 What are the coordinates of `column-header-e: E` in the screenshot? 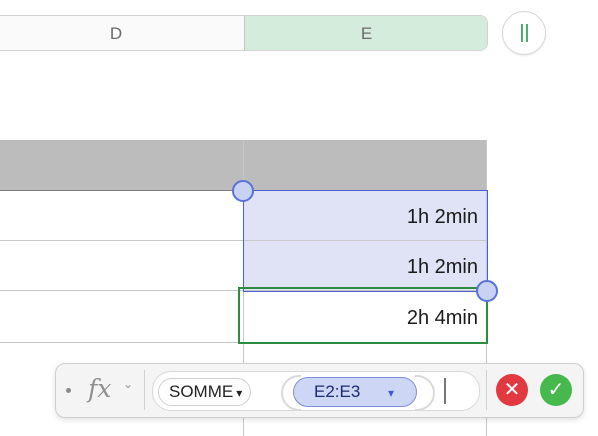 It's located at (365, 33).